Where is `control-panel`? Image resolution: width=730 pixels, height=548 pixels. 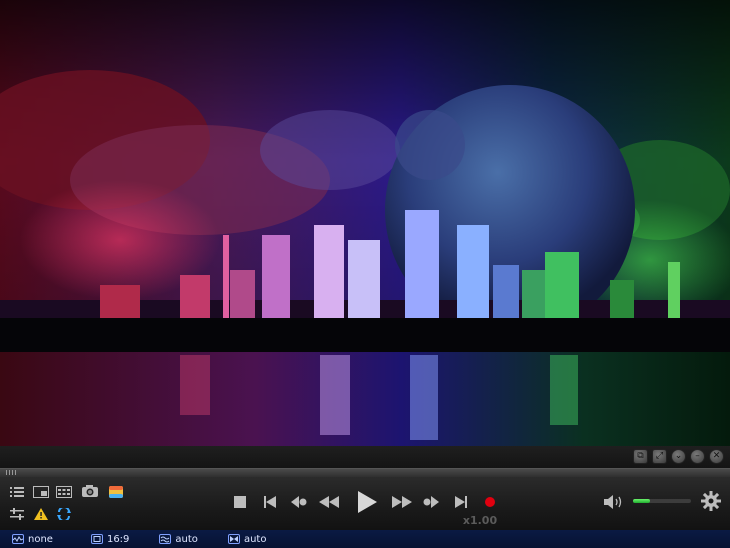 control-panel is located at coordinates (365, 503).